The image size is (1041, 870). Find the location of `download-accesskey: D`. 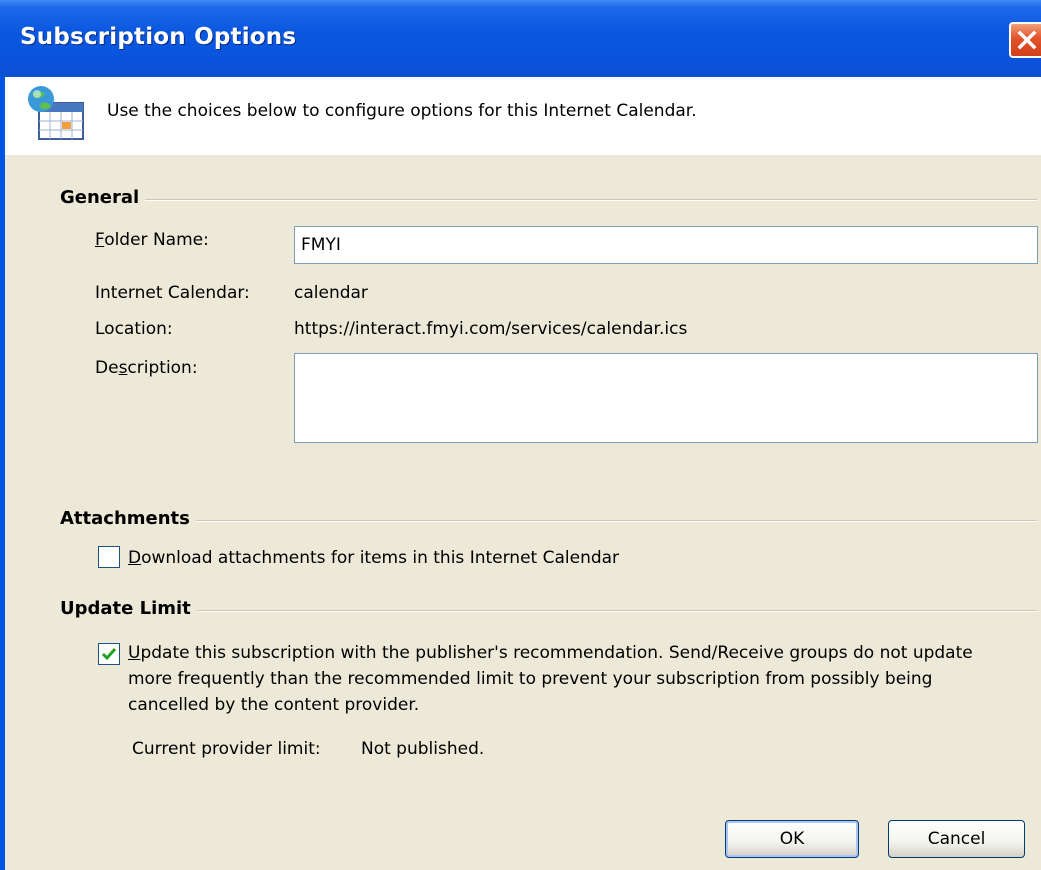

download-accesskey: D is located at coordinates (135, 558).